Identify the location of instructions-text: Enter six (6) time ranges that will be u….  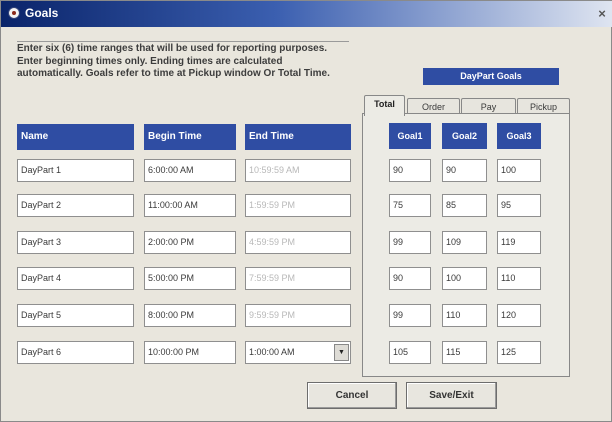
(173, 61).